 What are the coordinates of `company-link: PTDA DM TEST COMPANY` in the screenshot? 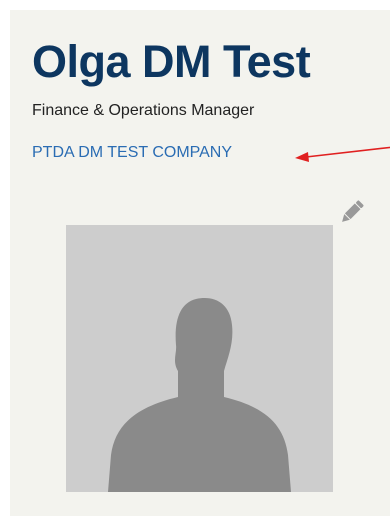 It's located at (132, 153).